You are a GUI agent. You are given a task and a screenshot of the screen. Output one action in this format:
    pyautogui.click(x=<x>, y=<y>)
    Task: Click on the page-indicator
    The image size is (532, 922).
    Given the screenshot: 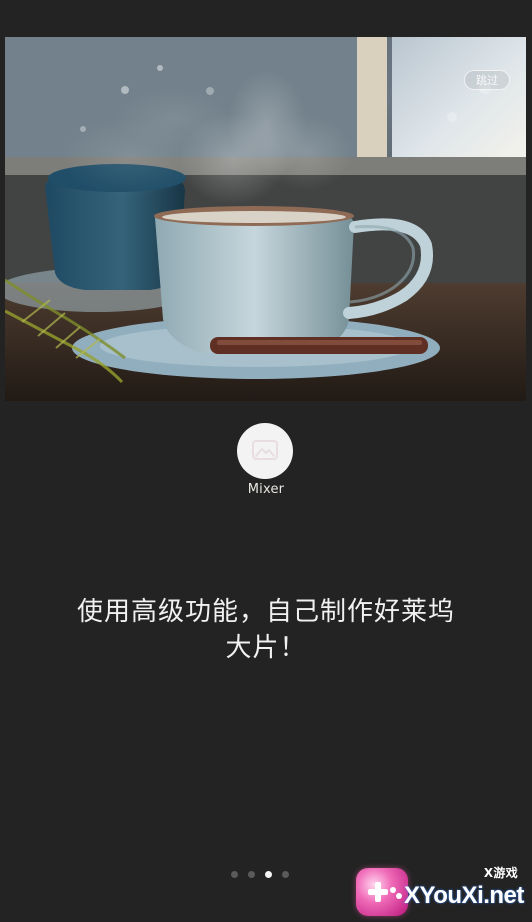 What is the action you would take?
    pyautogui.click(x=267, y=874)
    